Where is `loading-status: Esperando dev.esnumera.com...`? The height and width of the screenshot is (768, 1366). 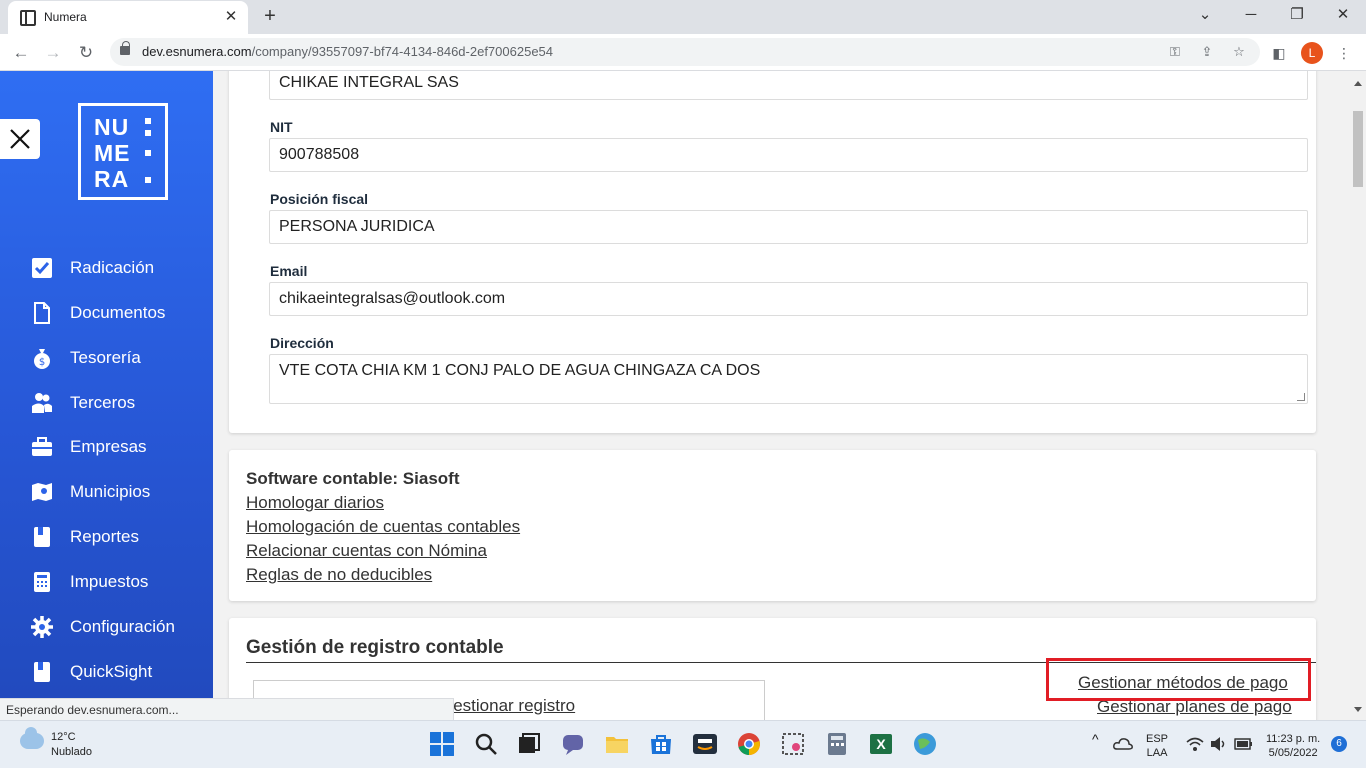 loading-status: Esperando dev.esnumera.com... is located at coordinates (227, 709).